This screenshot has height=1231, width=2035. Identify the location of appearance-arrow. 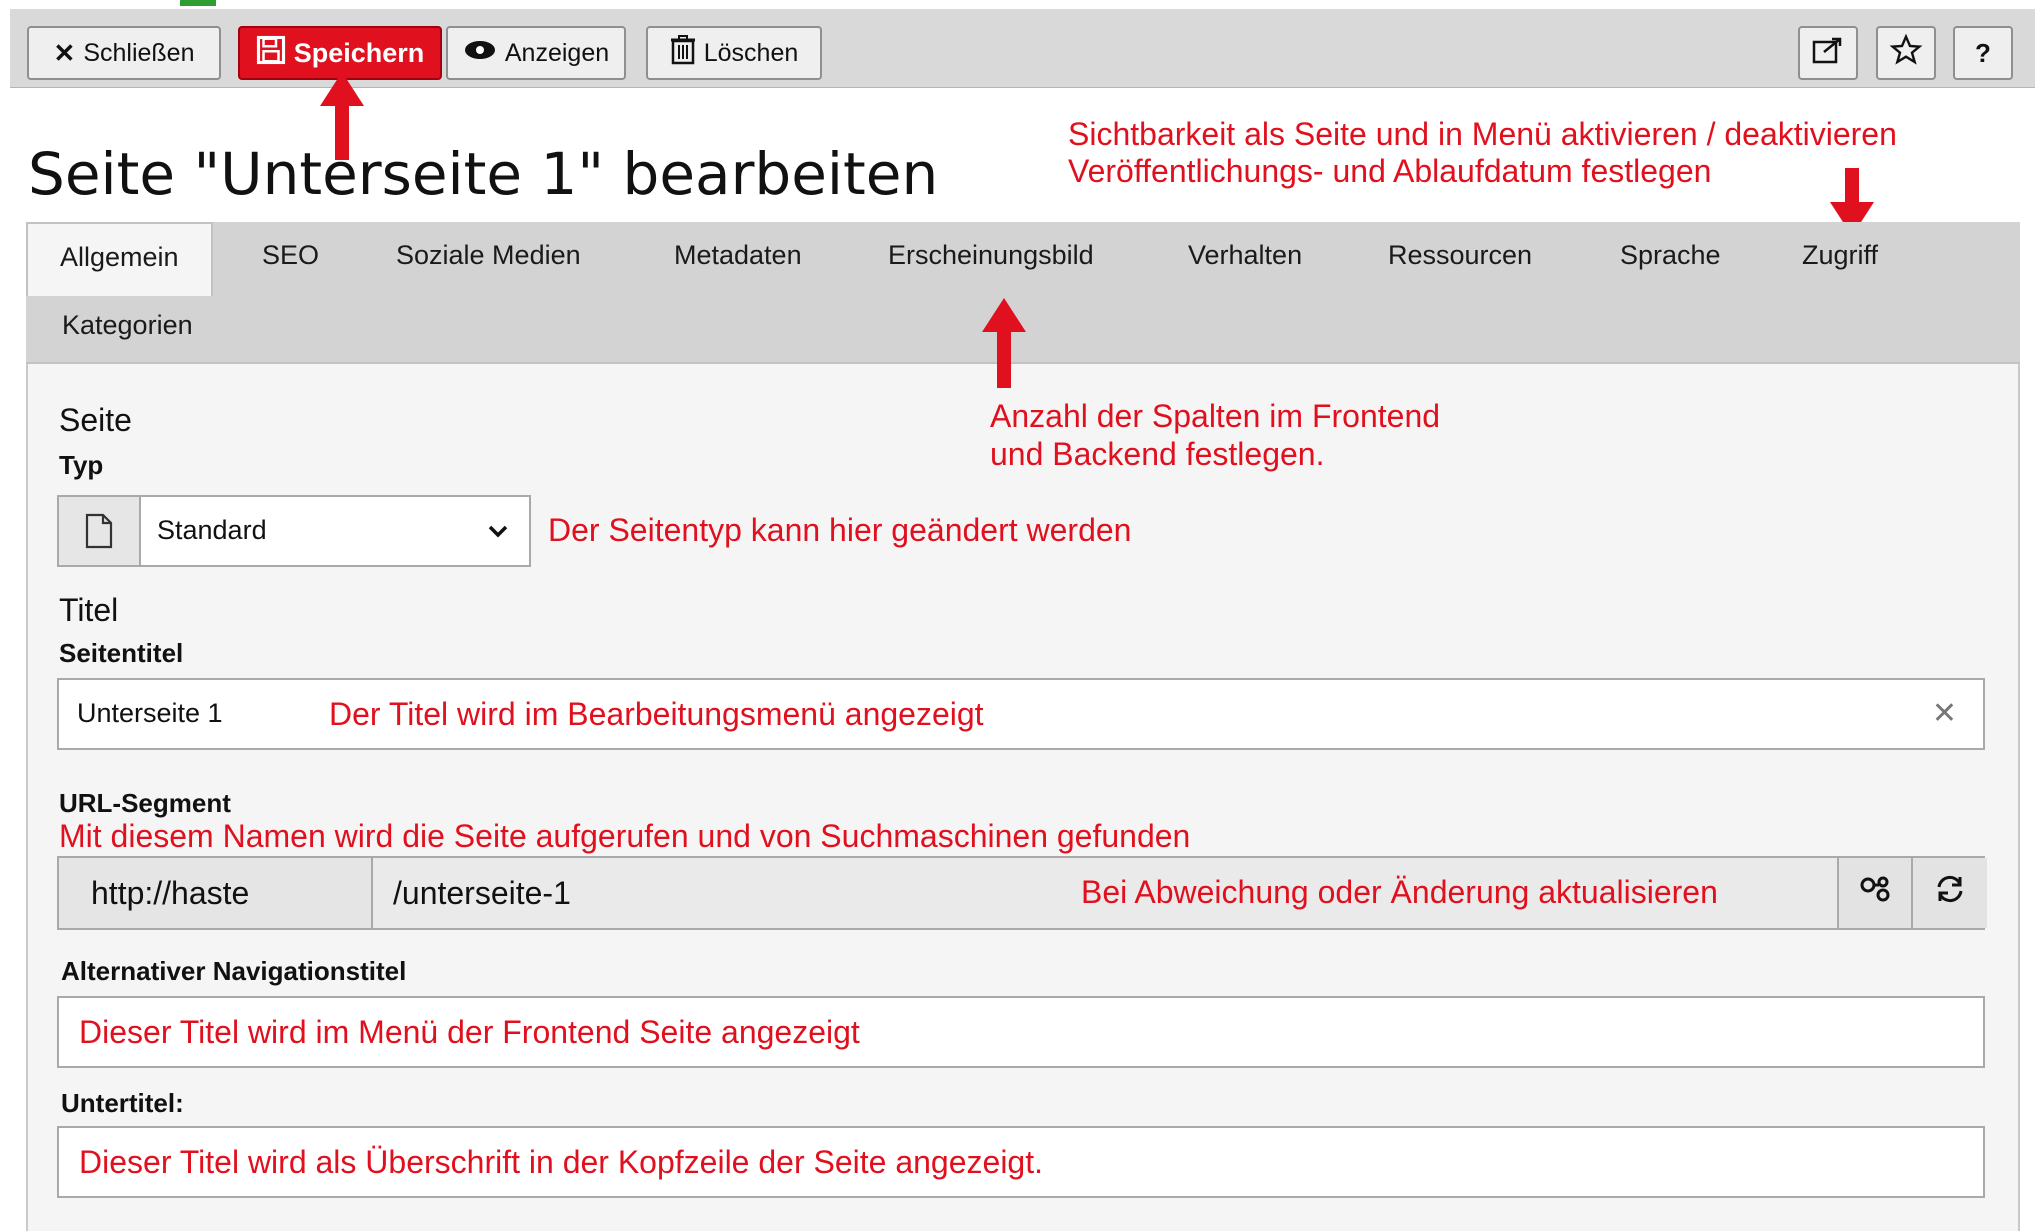
(1004, 343).